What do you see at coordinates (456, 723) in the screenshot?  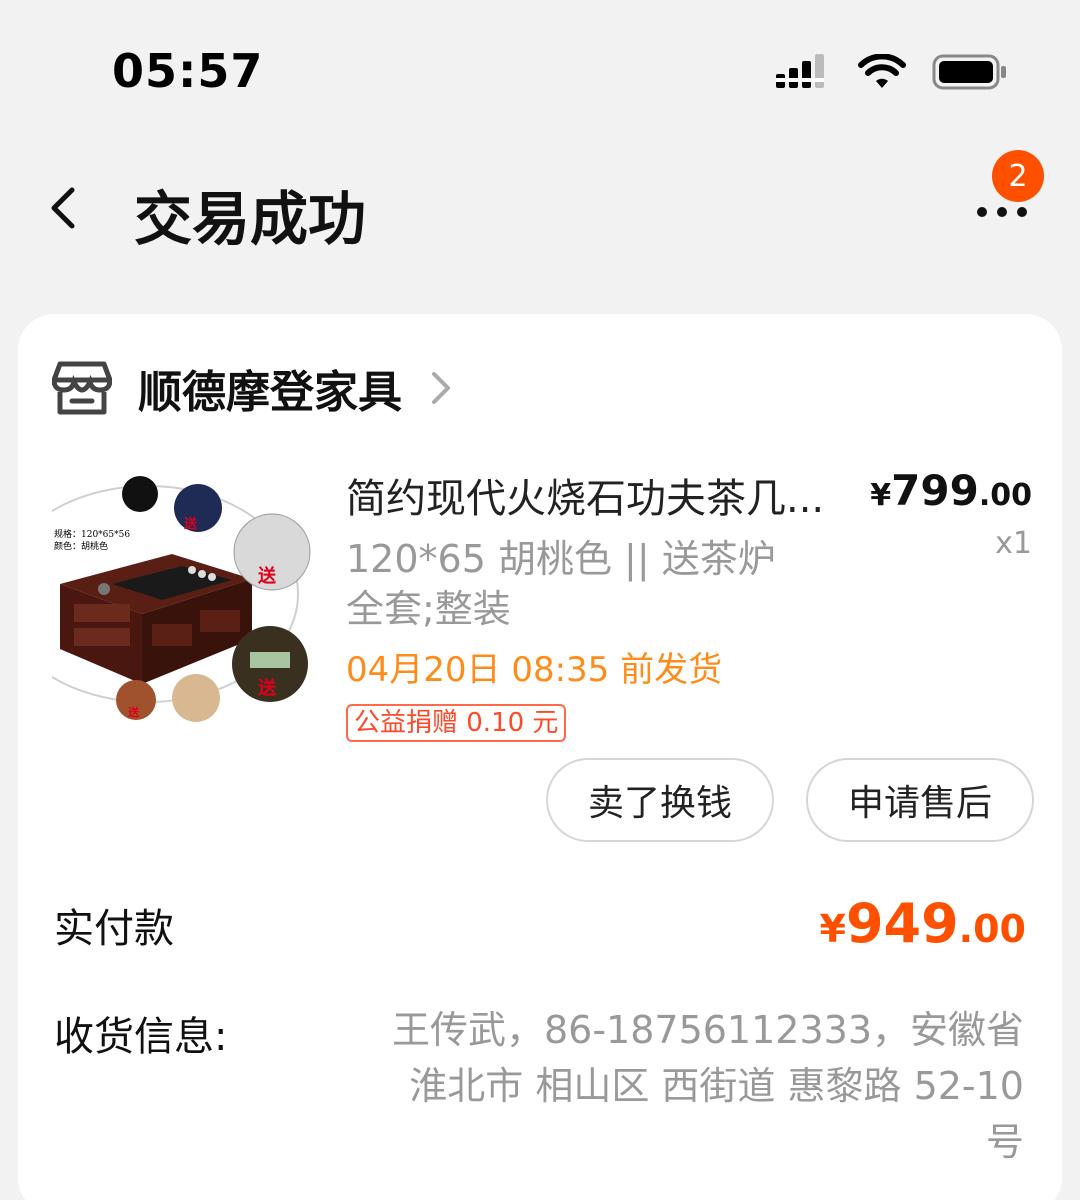 I see `charity-tag: 公益捐赠 0.10 元` at bounding box center [456, 723].